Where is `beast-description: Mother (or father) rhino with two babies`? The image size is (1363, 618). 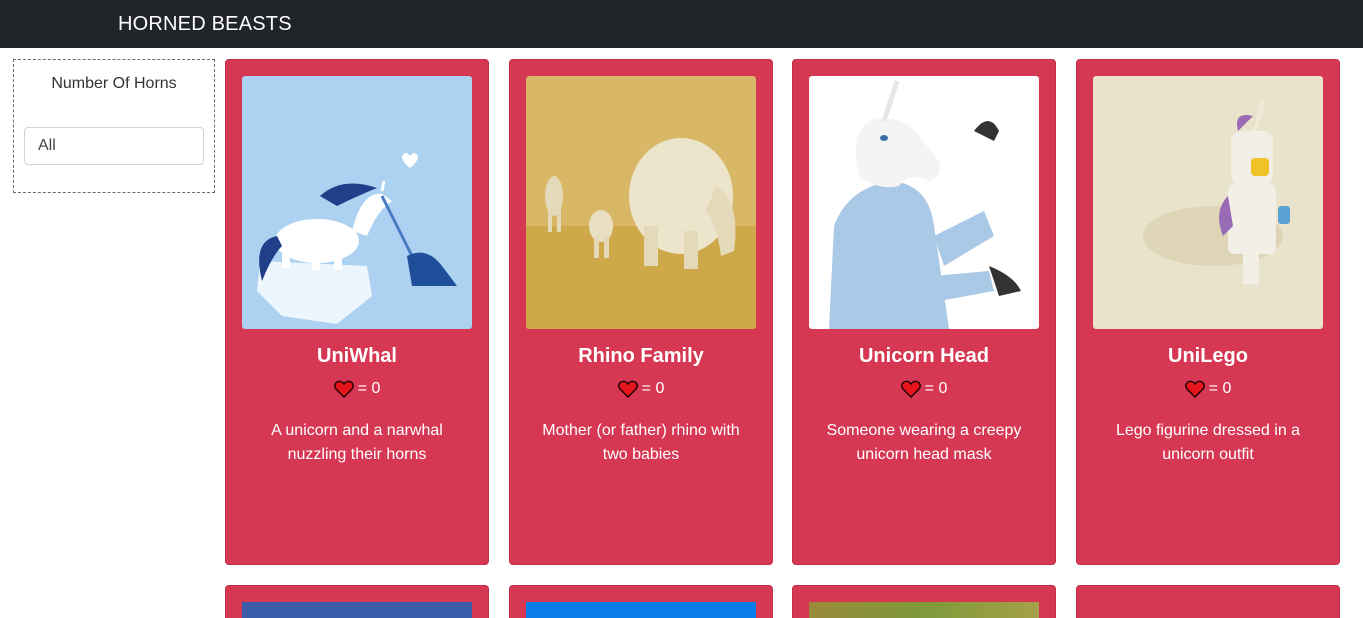 beast-description: Mother (or father) rhino with two babies is located at coordinates (641, 442).